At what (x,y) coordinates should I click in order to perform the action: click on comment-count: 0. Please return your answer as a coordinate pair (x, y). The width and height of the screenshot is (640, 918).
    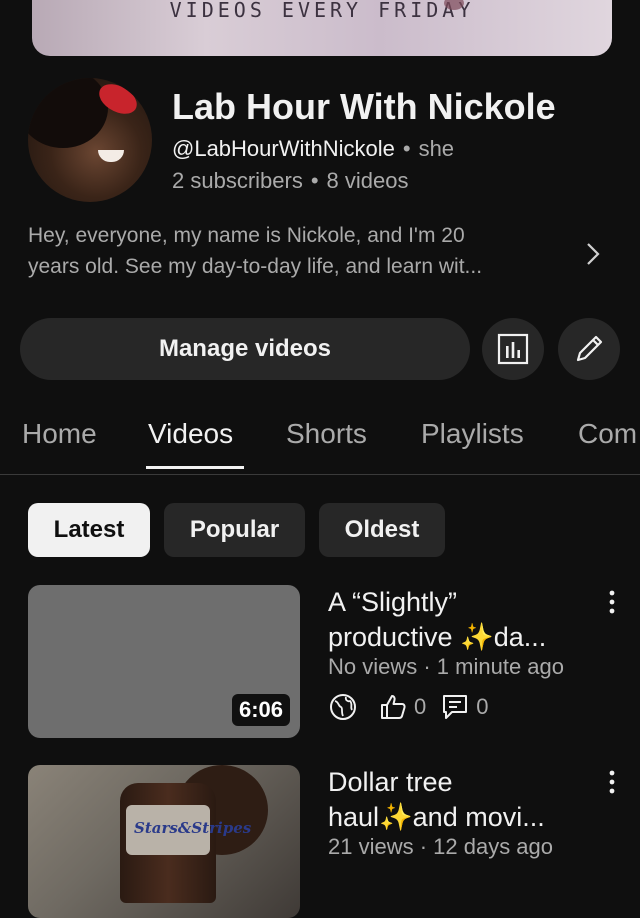
    Looking at the image, I should click on (482, 706).